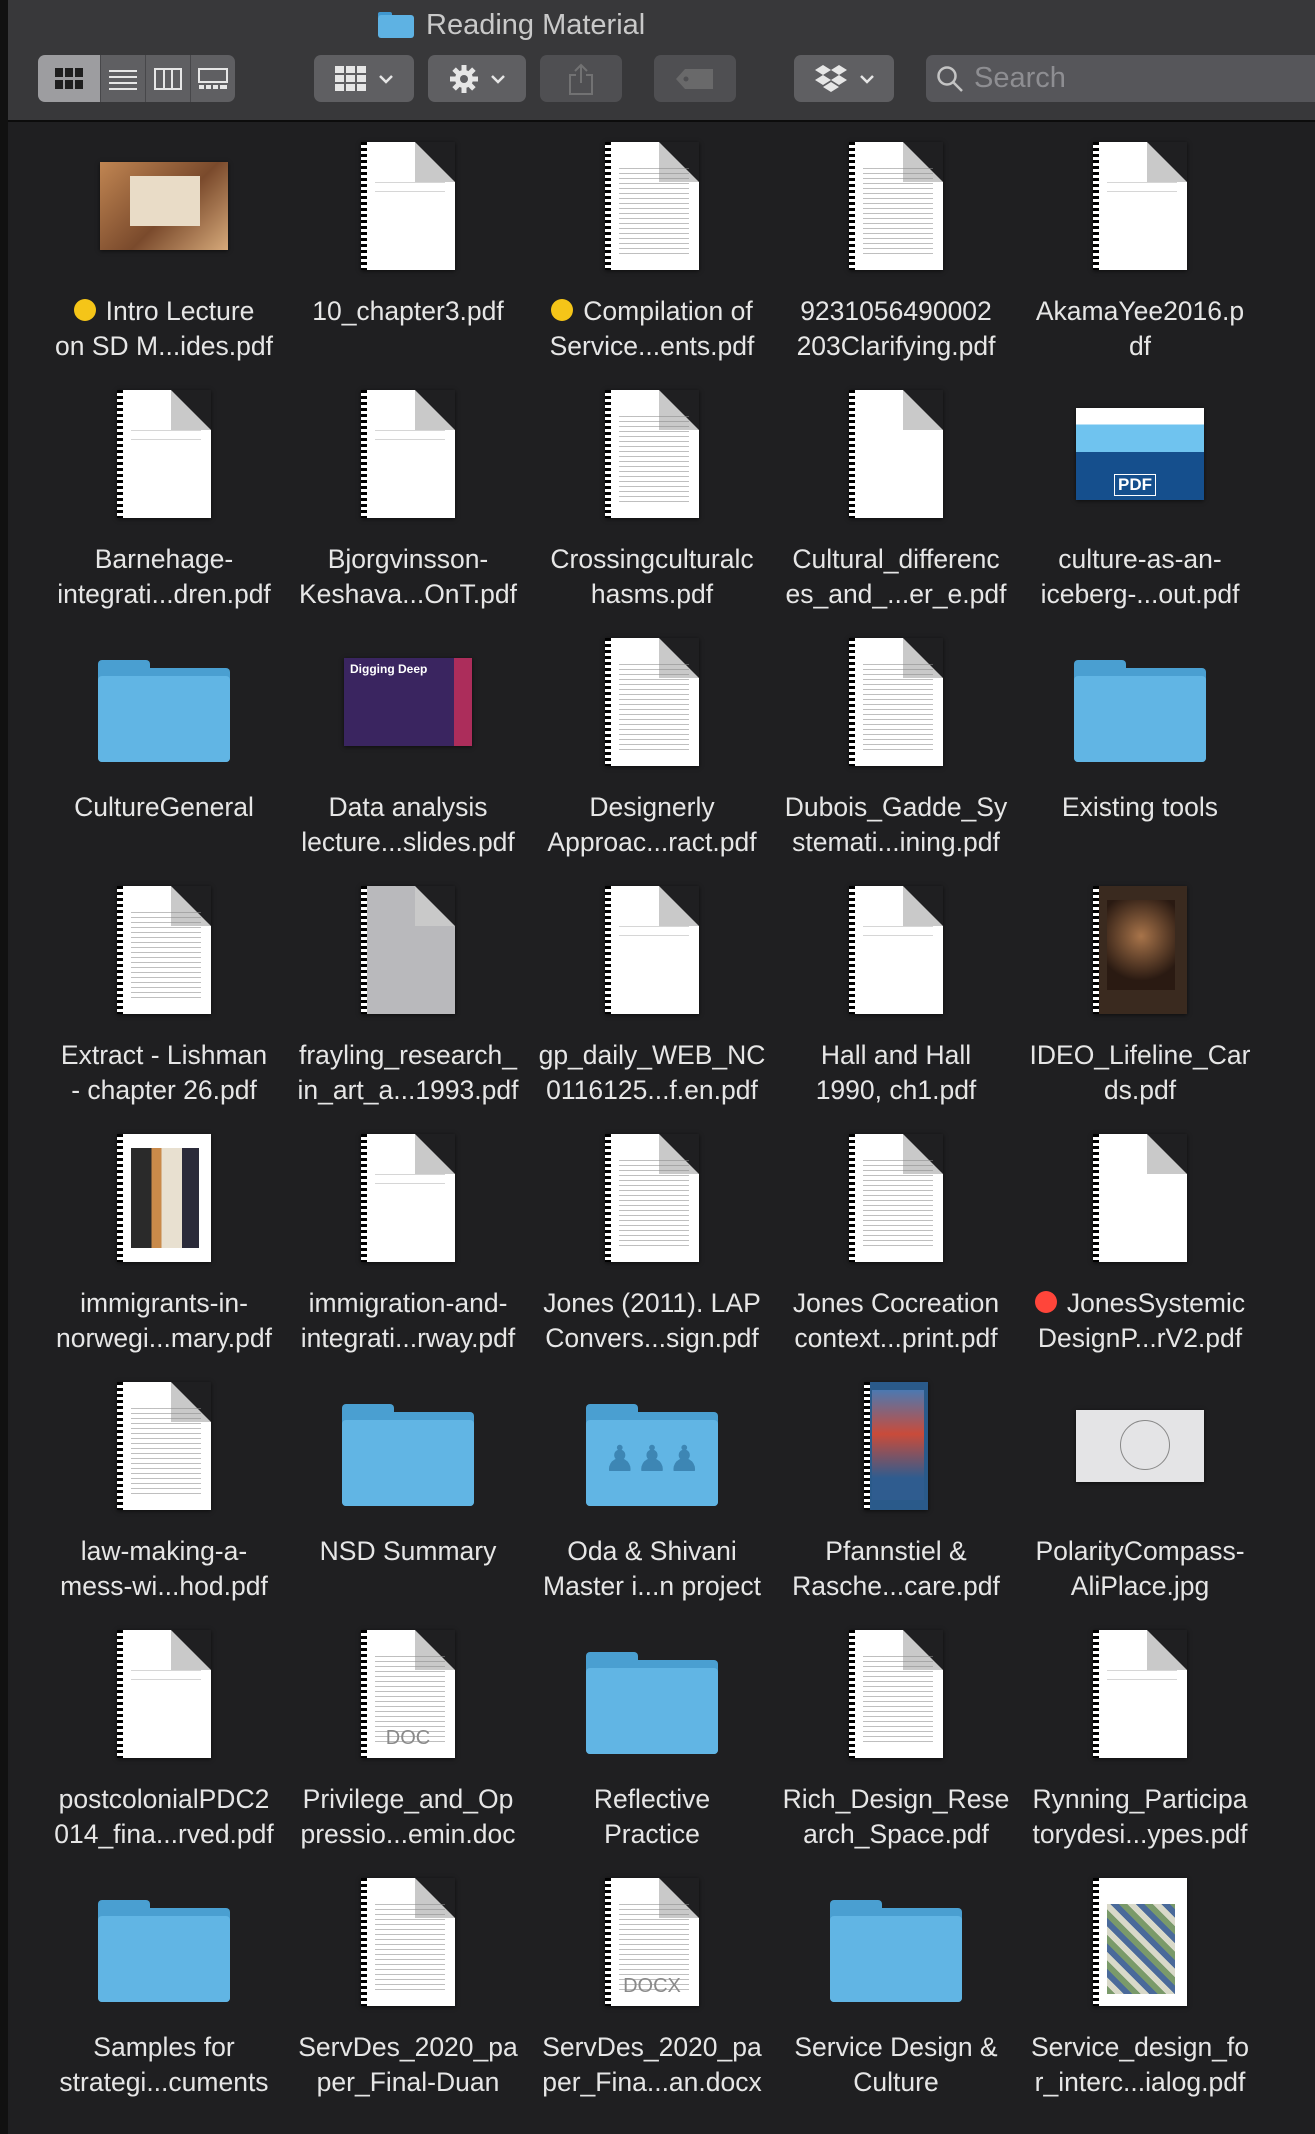  What do you see at coordinates (408, 1817) in the screenshot?
I see `file-name-label: Privilege_and_Op pressio...emin.doc` at bounding box center [408, 1817].